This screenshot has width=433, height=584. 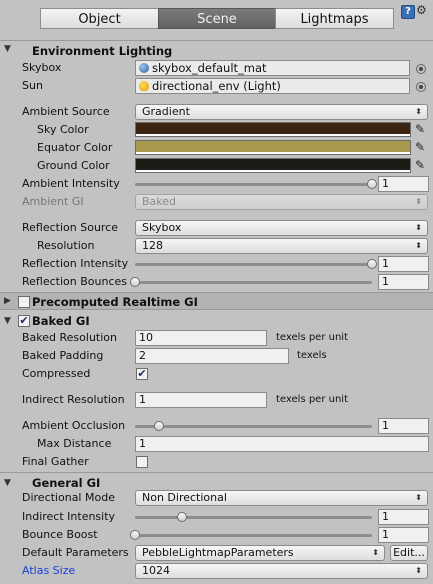 What do you see at coordinates (312, 337) in the screenshot?
I see `baked-resolution-unit: texels per unit` at bounding box center [312, 337].